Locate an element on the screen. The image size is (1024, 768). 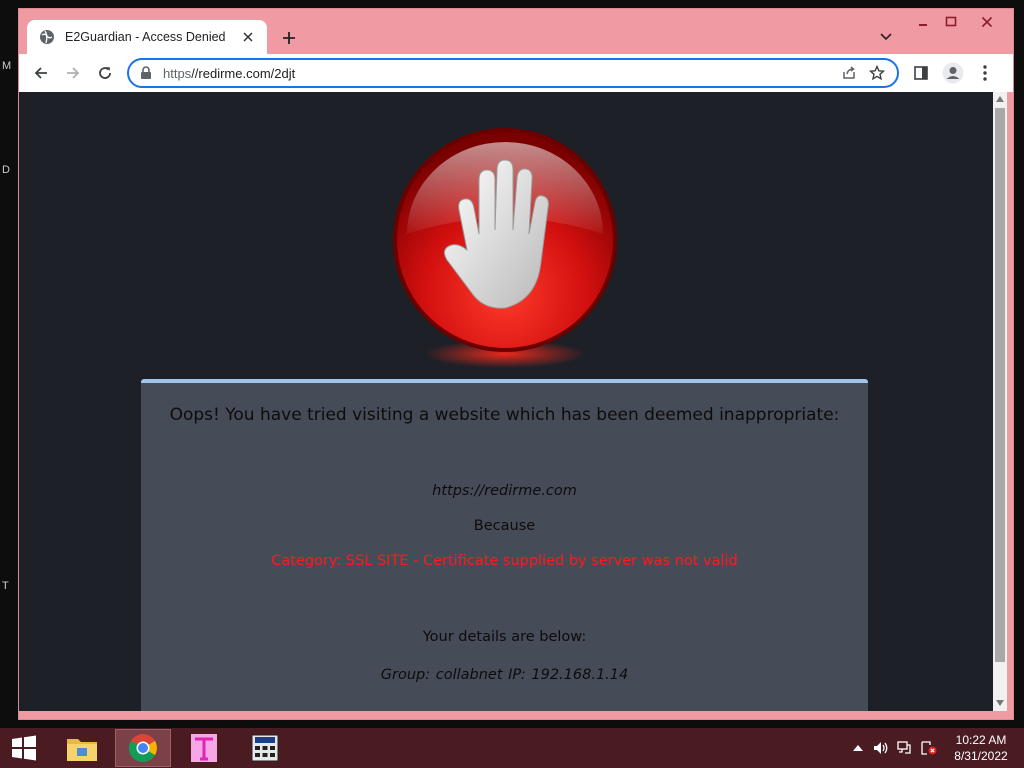
typora-icon is located at coordinates (204, 748).